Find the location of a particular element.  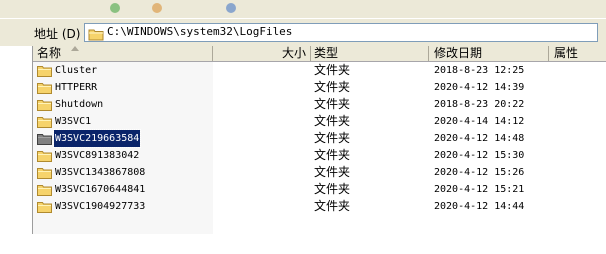

file-name: W3SVC1670644841 is located at coordinates (100, 189).